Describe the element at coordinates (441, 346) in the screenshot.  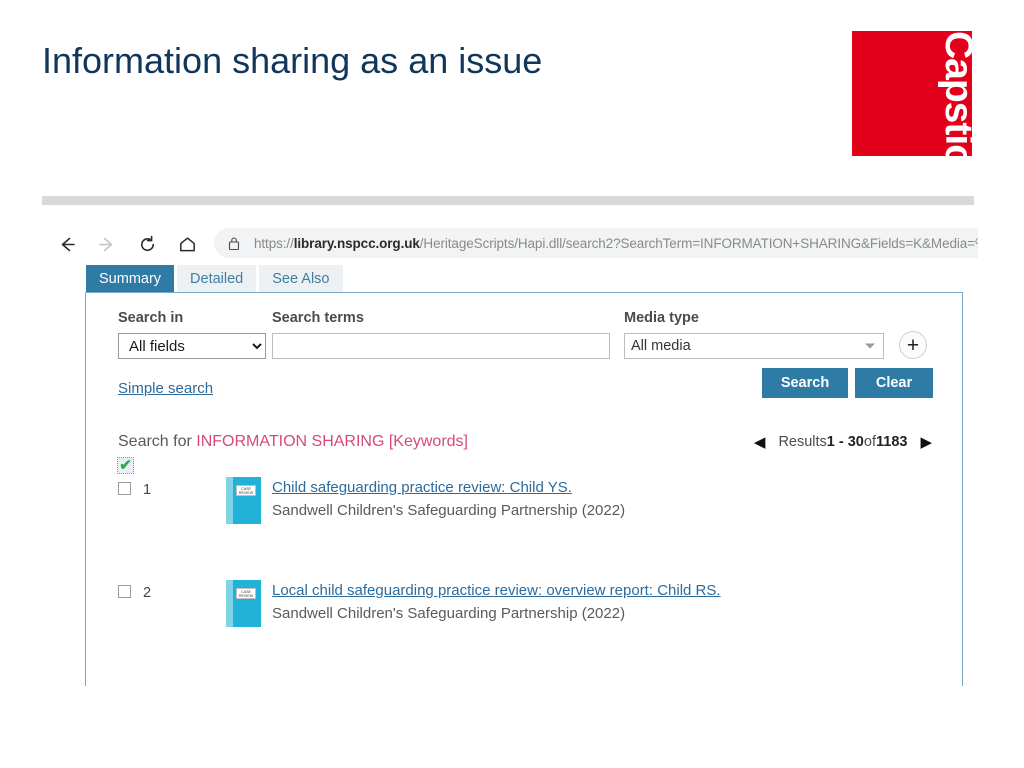
I see `search-terms-input` at that location.